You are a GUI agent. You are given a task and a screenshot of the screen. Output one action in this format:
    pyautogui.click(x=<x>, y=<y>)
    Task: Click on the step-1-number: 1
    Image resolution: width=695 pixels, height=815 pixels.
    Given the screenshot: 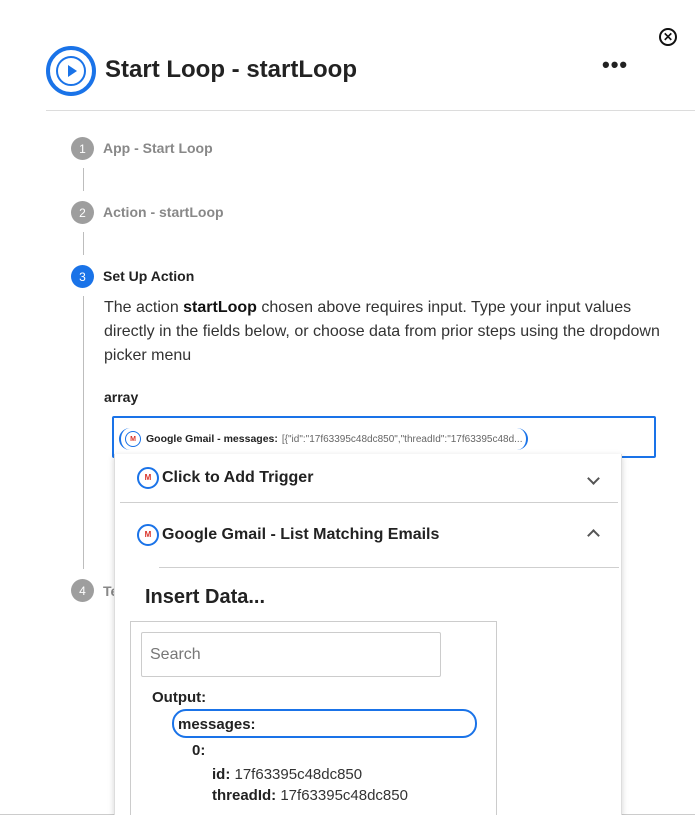 What is the action you would take?
    pyautogui.click(x=82, y=148)
    